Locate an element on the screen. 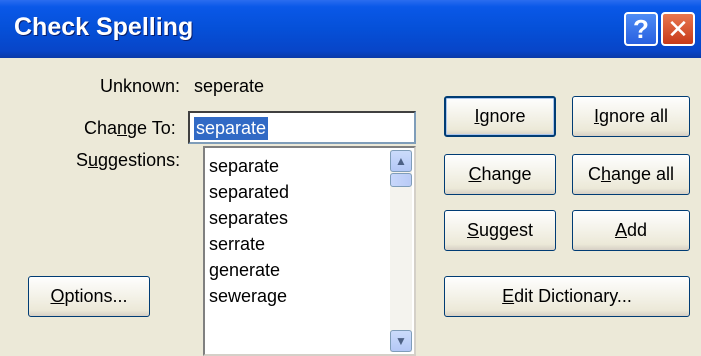 The width and height of the screenshot is (701, 356). list-item: sewerage is located at coordinates (248, 296).